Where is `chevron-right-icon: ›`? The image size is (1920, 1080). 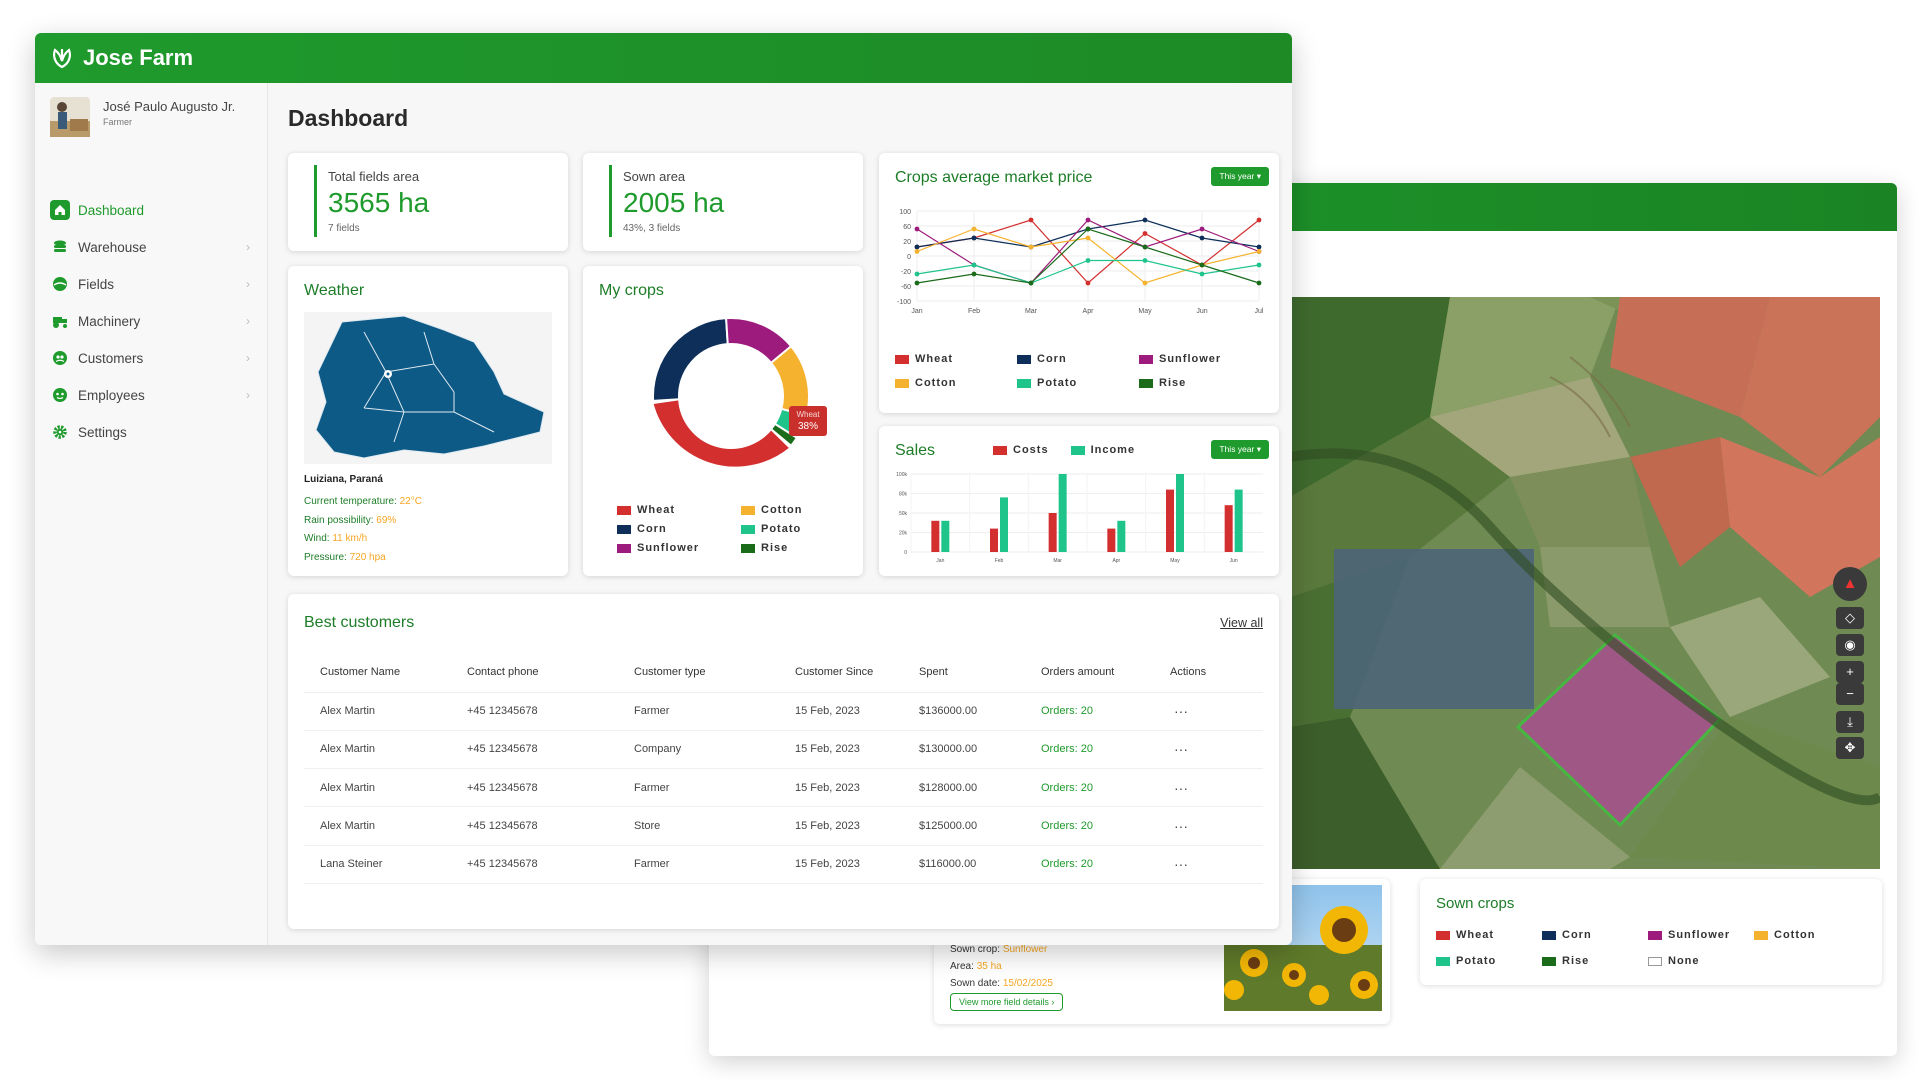 chevron-right-icon: › is located at coordinates (248, 247).